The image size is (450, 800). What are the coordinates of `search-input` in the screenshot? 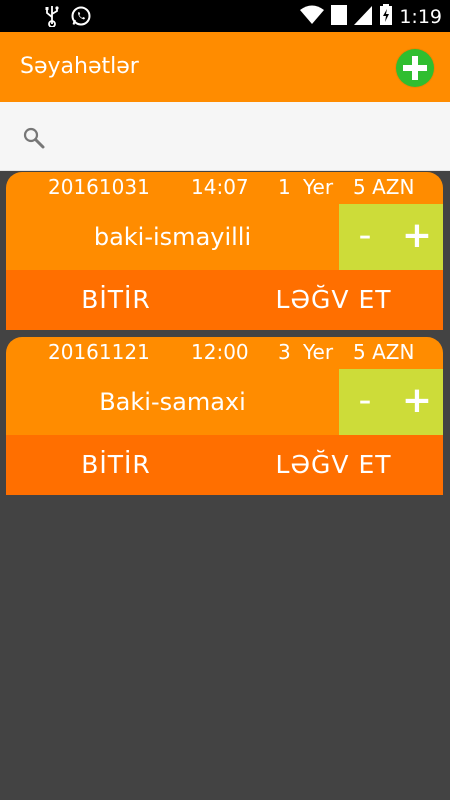 It's located at (247, 137).